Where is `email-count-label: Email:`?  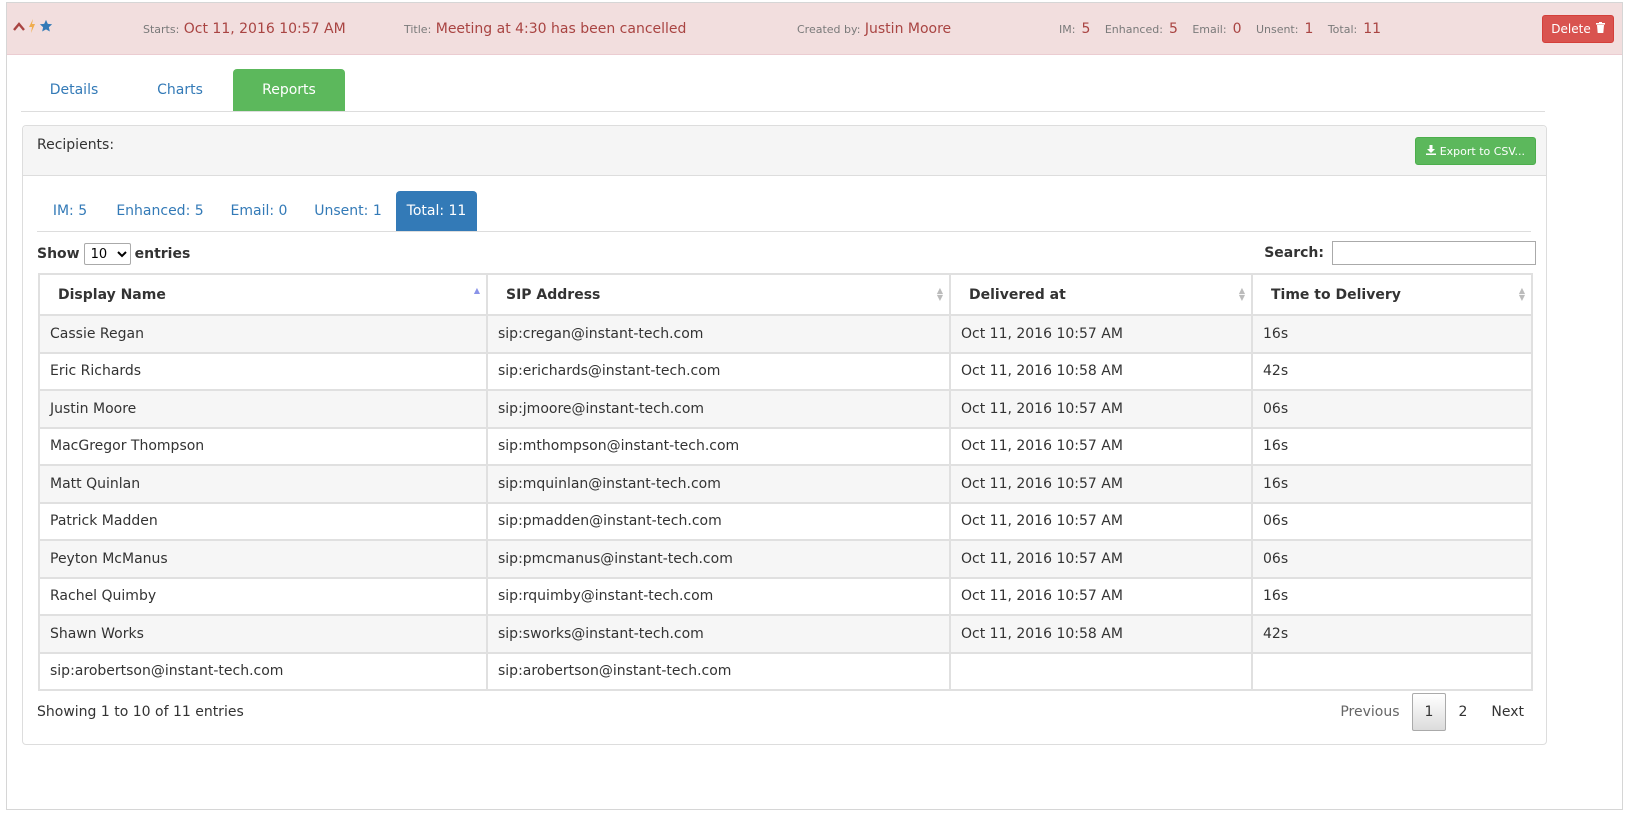 email-count-label: Email: is located at coordinates (1209, 29).